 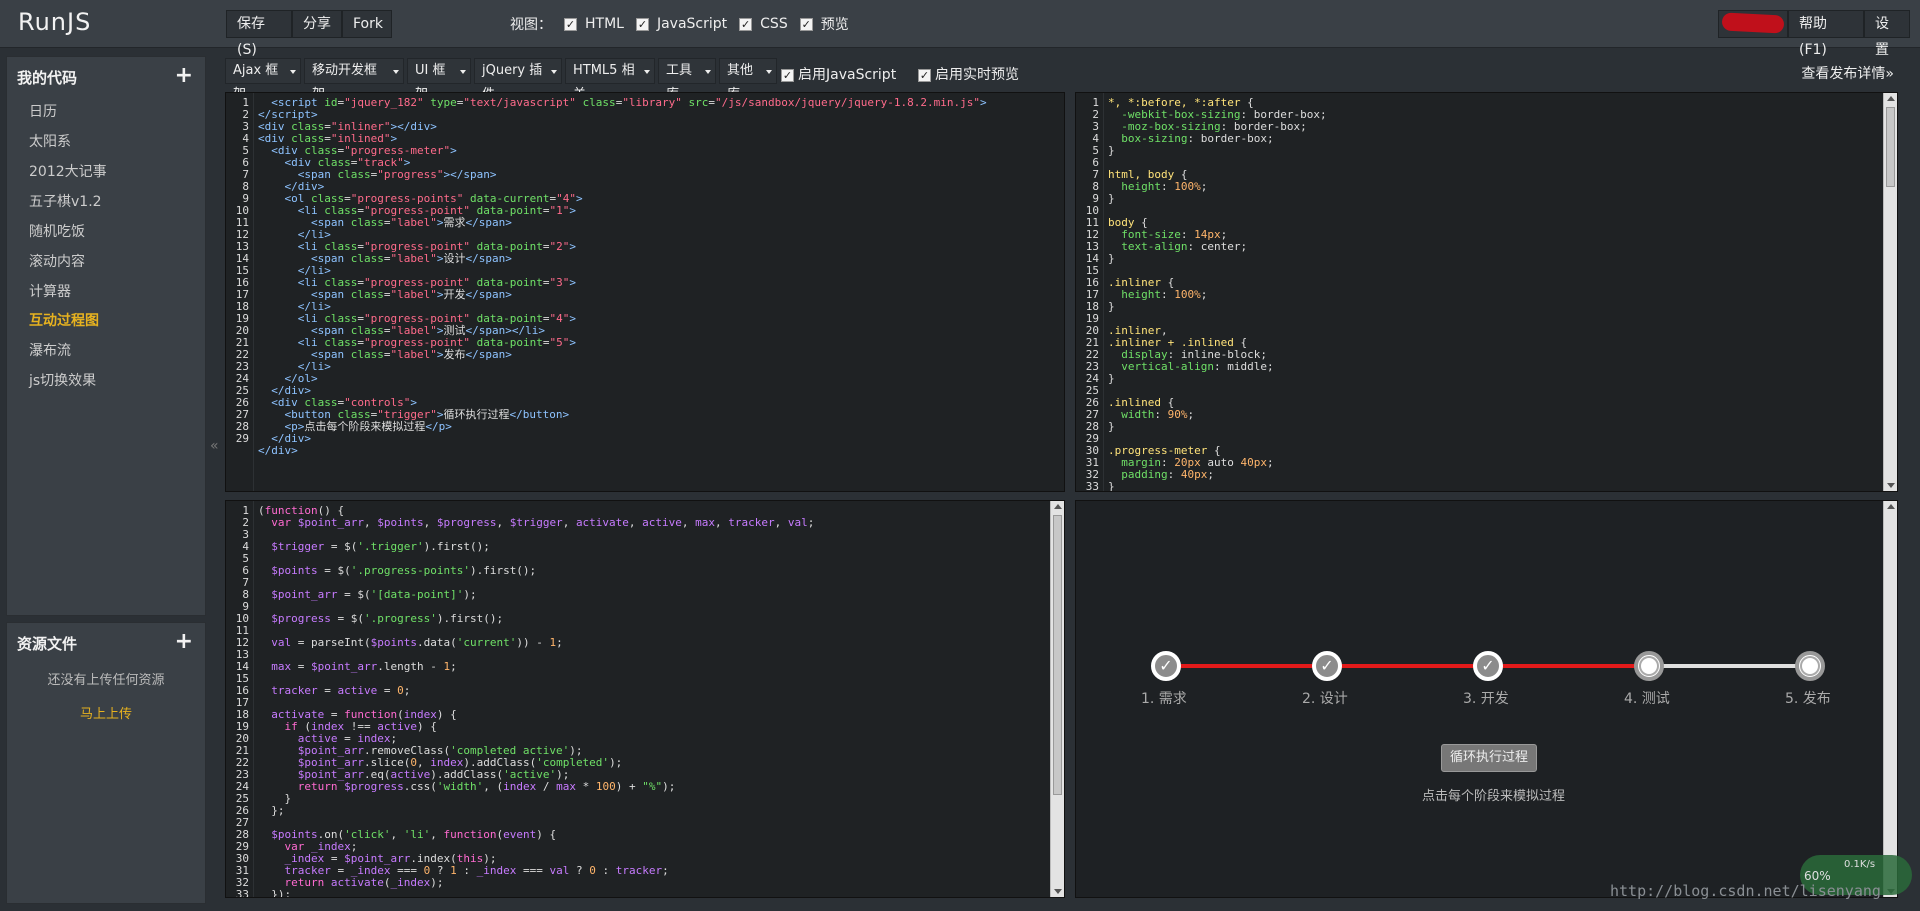 I want to click on watermark: http://blog.csdn.net/lisenyang, so click(x=1745, y=891).